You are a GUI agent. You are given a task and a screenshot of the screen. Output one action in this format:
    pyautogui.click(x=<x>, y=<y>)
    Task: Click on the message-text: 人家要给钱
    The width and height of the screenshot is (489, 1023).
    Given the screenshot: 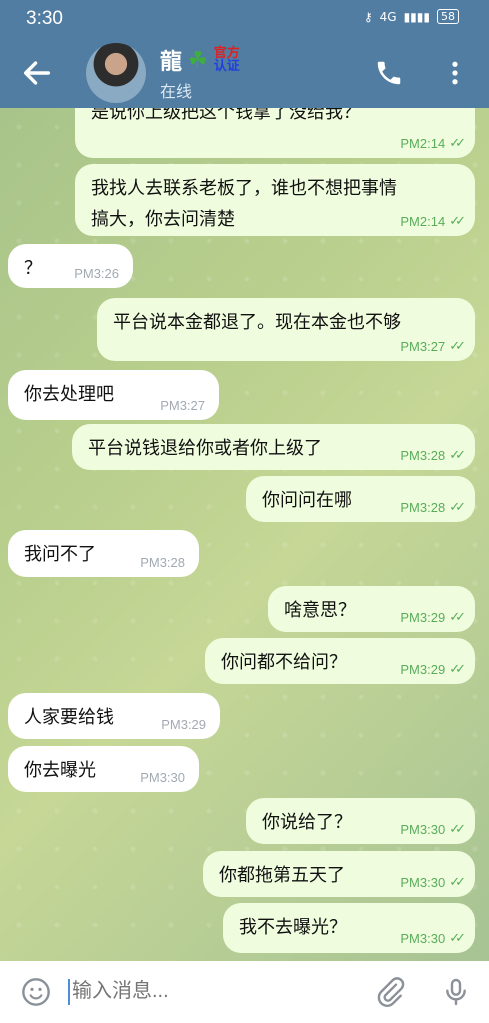 What is the action you would take?
    pyautogui.click(x=69, y=717)
    